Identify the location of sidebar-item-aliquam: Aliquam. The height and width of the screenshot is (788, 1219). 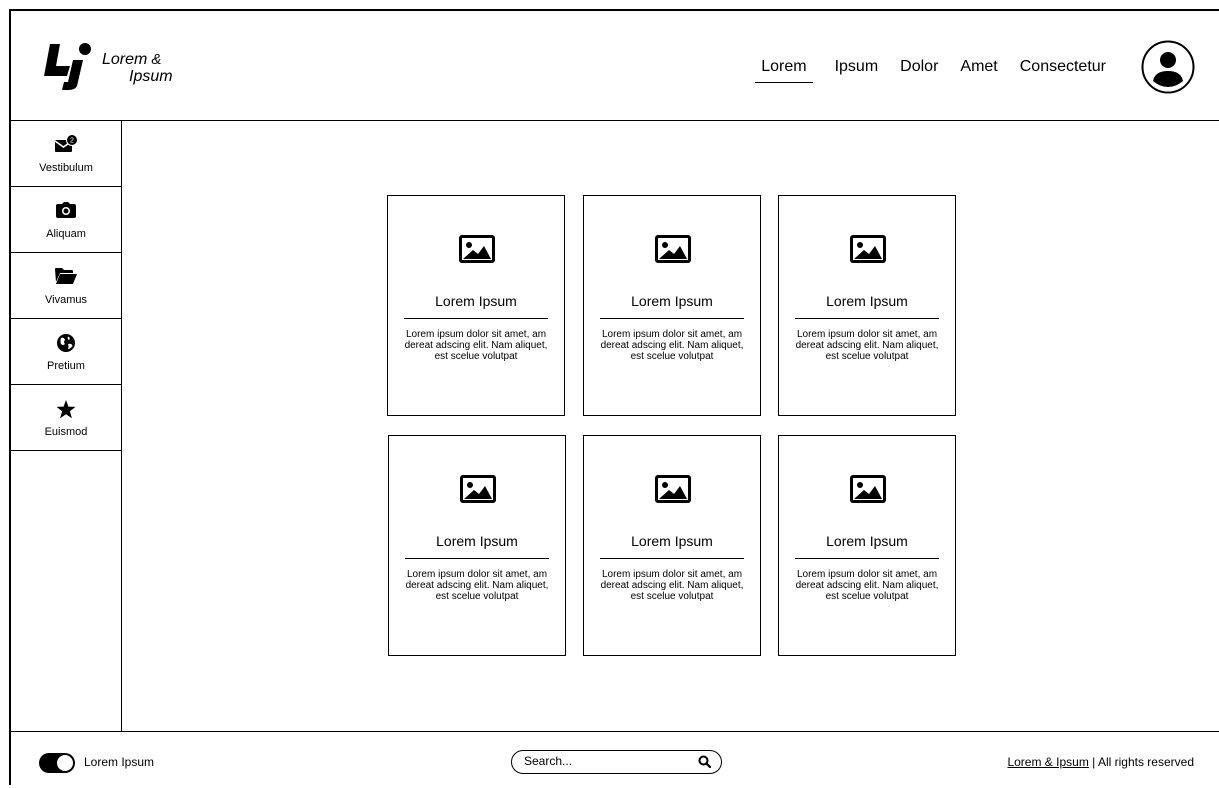
(66, 220).